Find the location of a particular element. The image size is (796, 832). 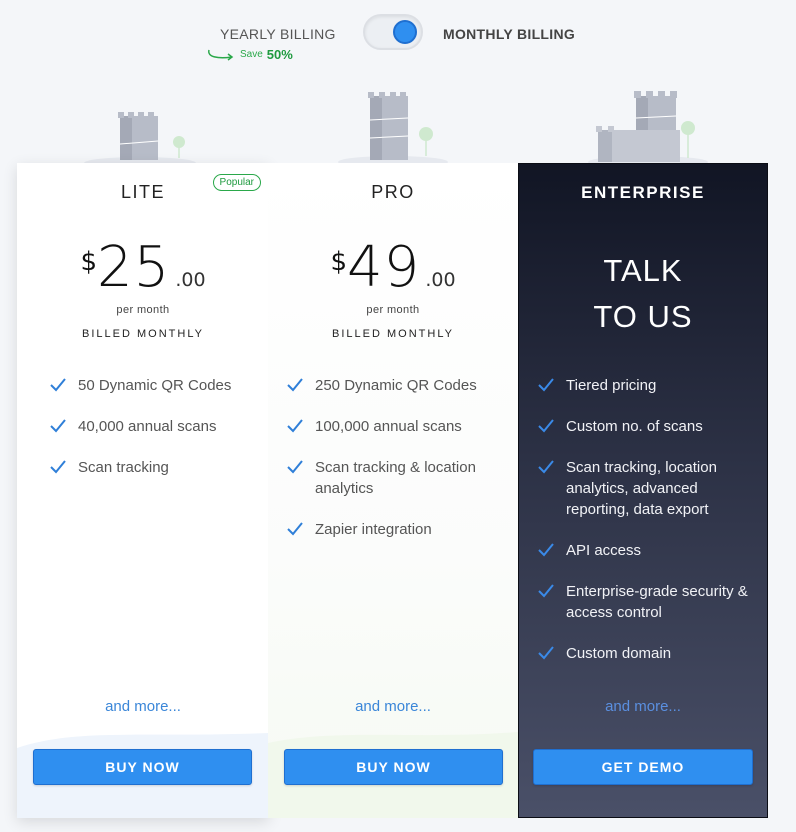

toggle-knob is located at coordinates (405, 32).